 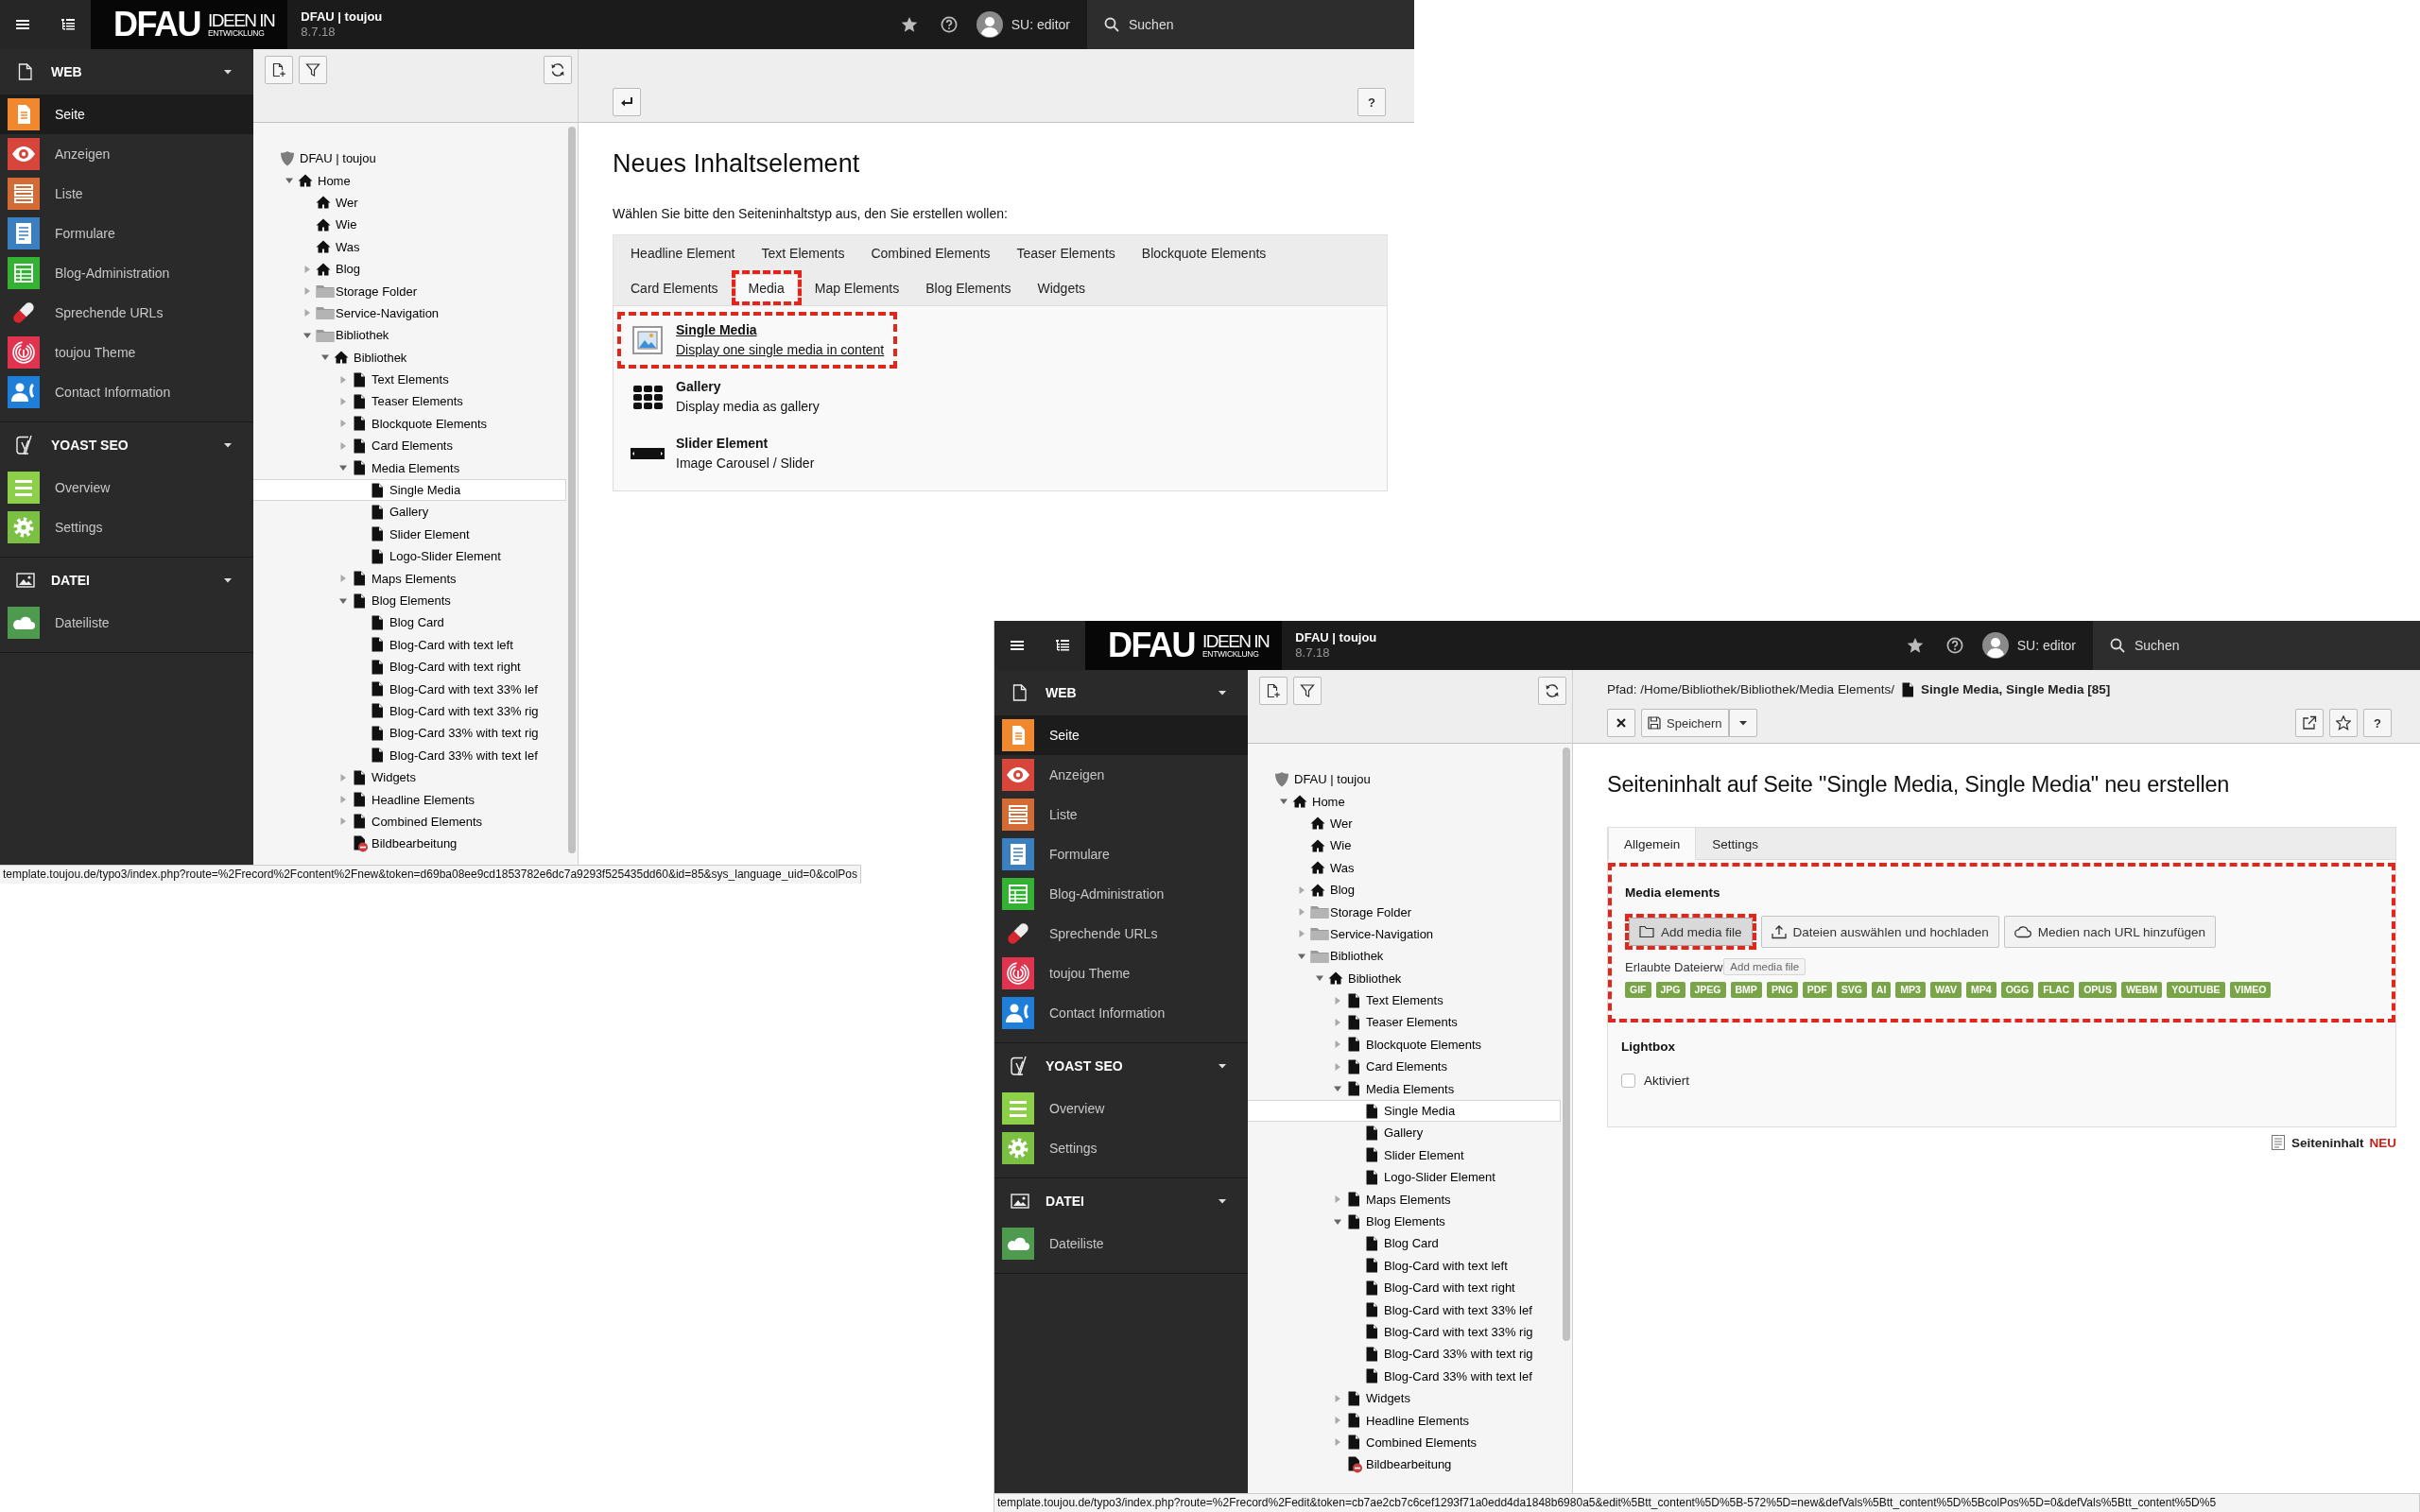 What do you see at coordinates (126, 313) in the screenshot?
I see `module-item: Sprechende URLs` at bounding box center [126, 313].